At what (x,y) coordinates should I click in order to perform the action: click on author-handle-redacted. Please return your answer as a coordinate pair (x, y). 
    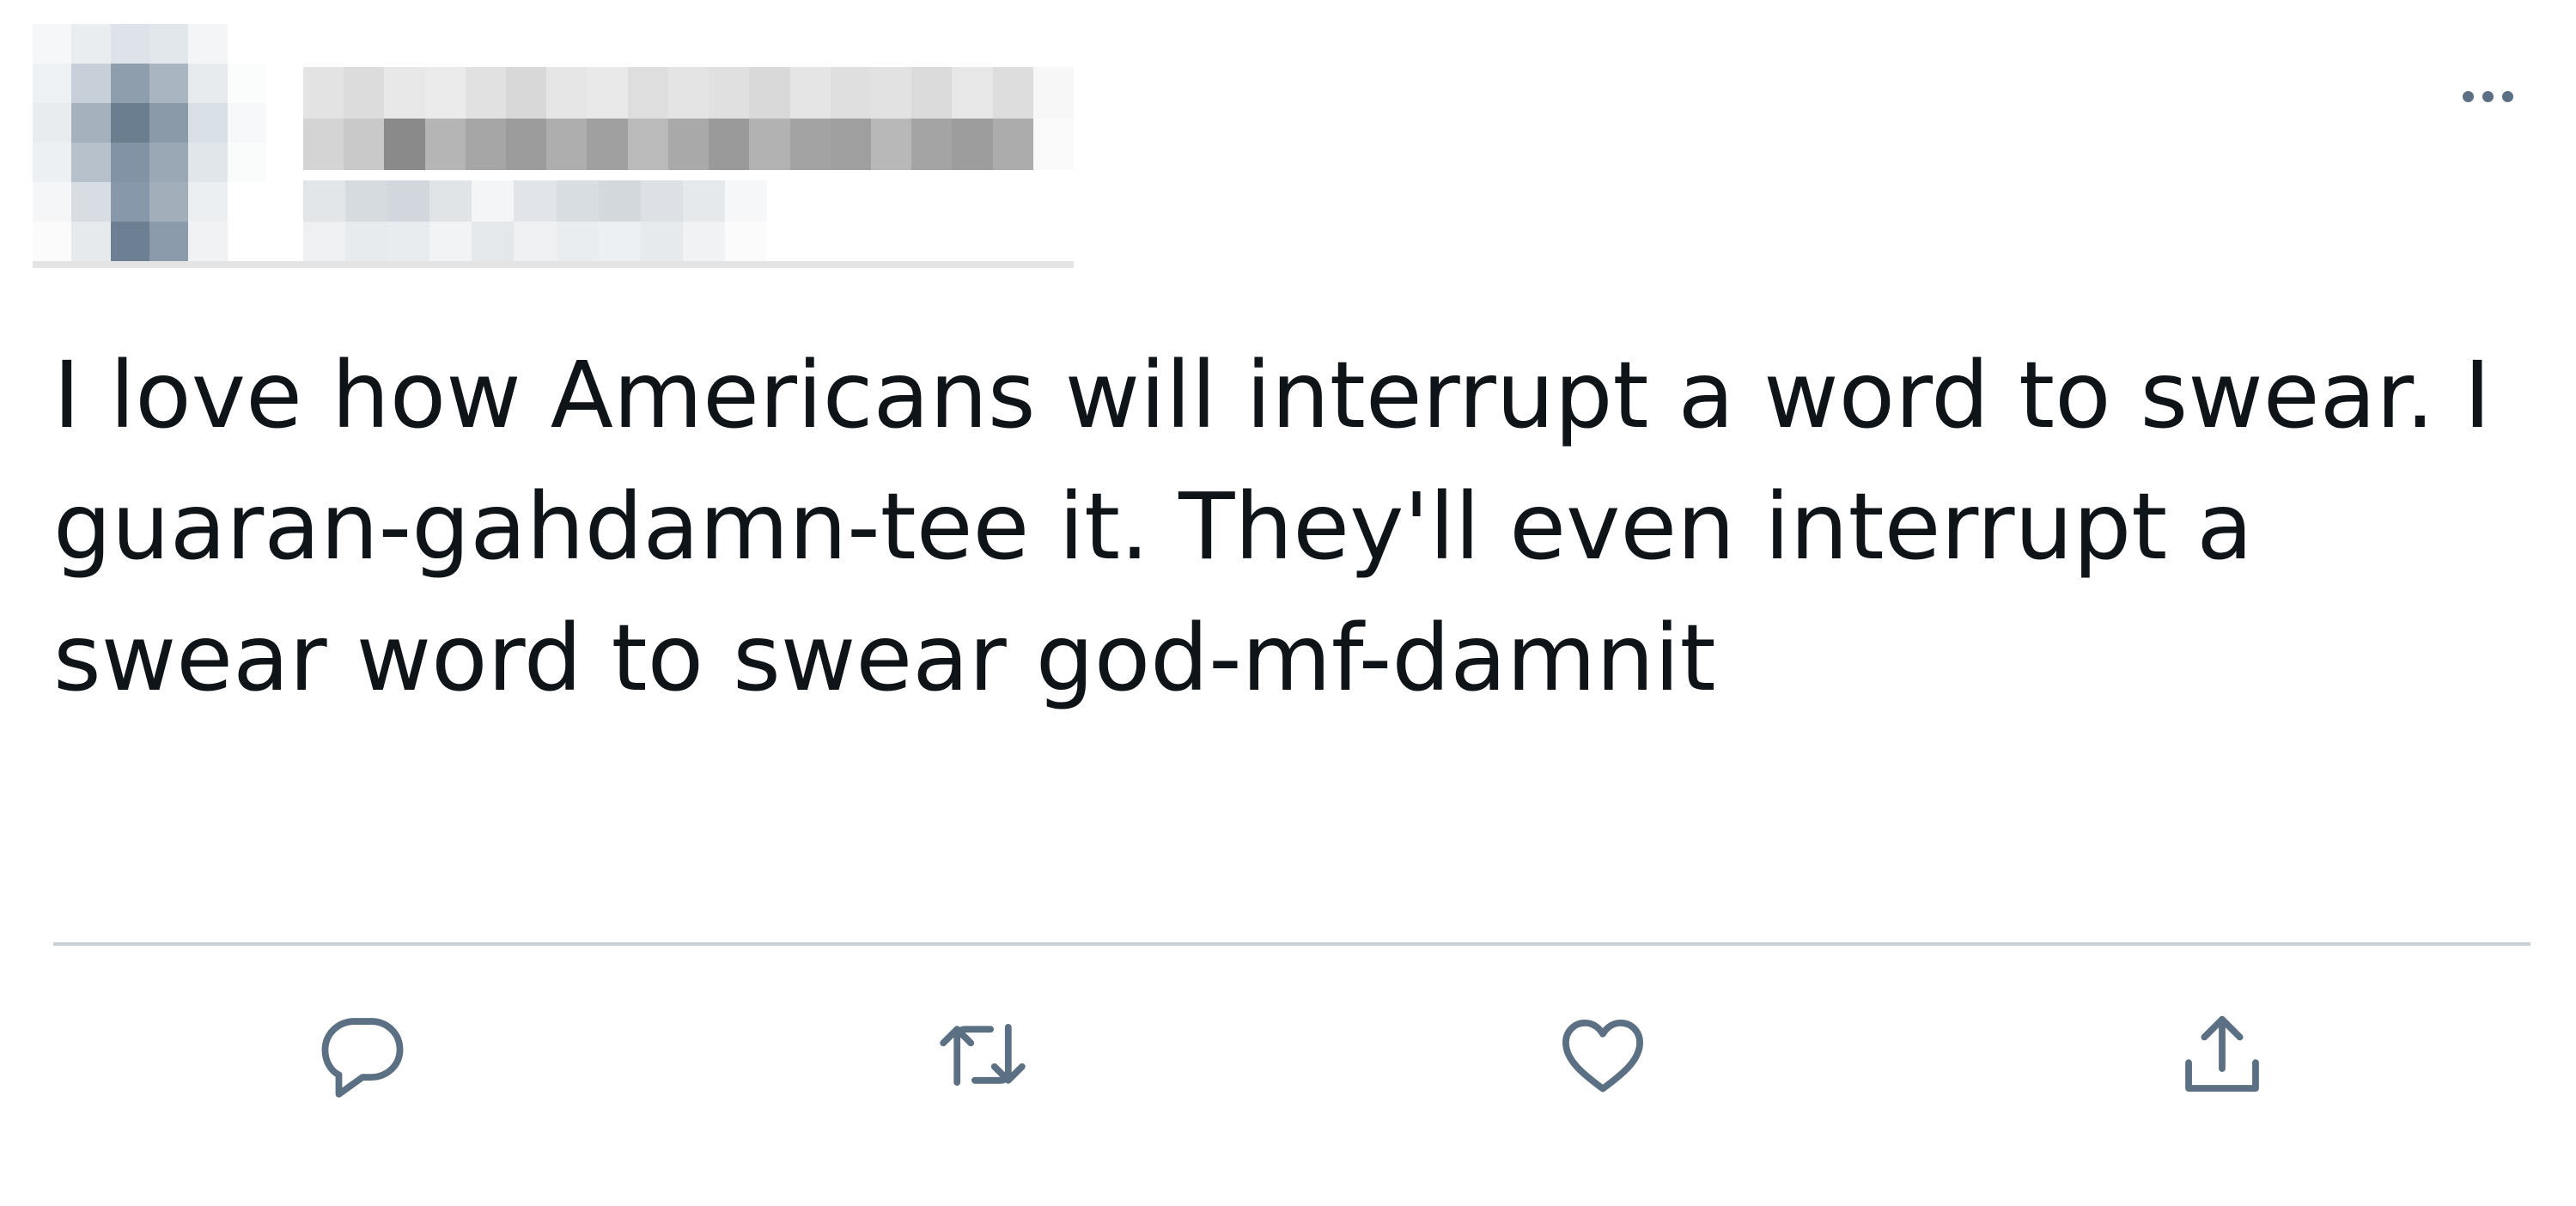
    Looking at the image, I should click on (535, 221).